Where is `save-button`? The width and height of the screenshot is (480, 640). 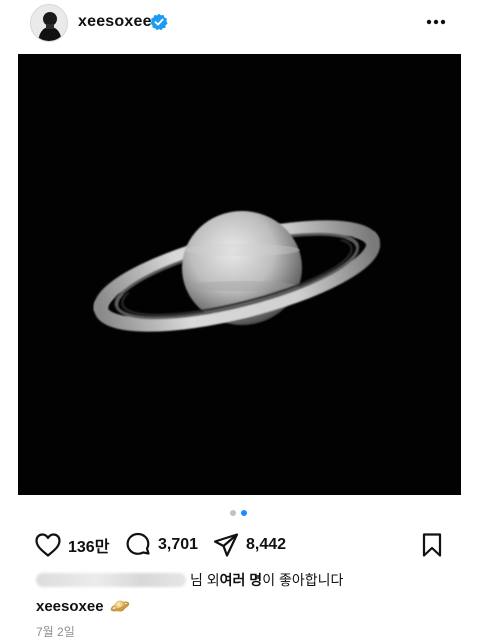
save-button is located at coordinates (432, 545).